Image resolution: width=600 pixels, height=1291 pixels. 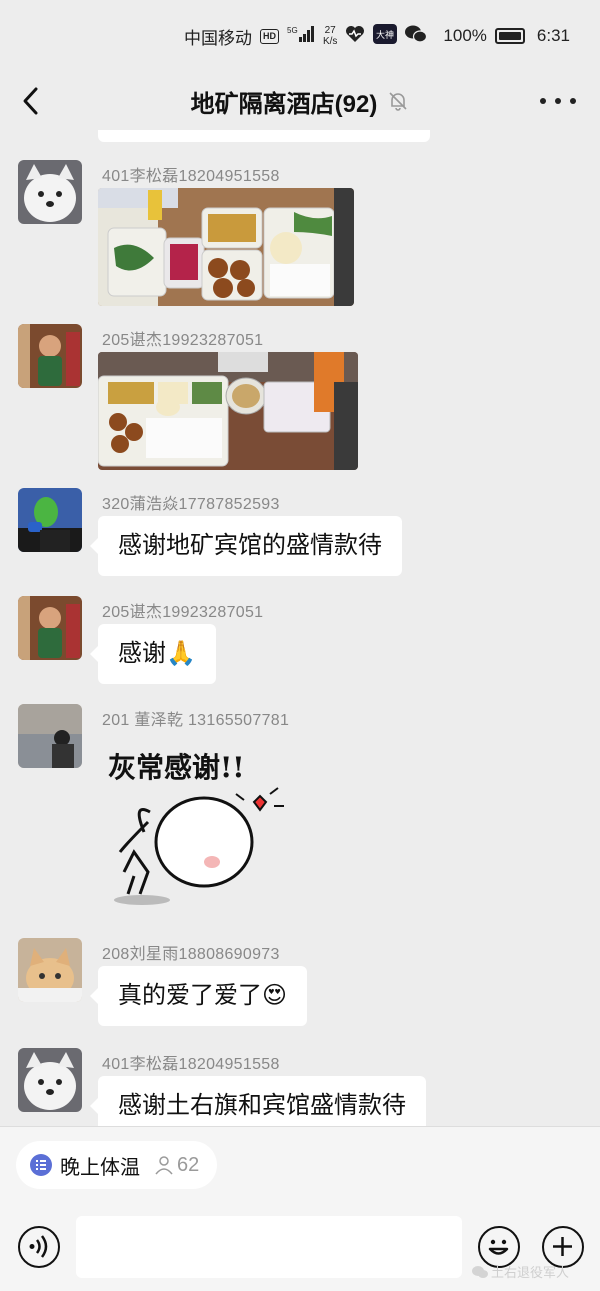 I want to click on pray-emoji: 🙏, so click(x=181, y=653).